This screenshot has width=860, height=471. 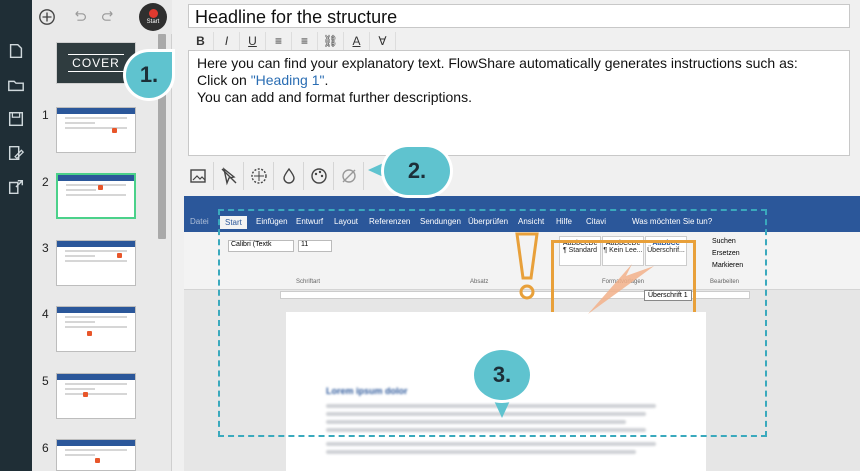 I want to click on italic-button: I, so click(x=227, y=41).